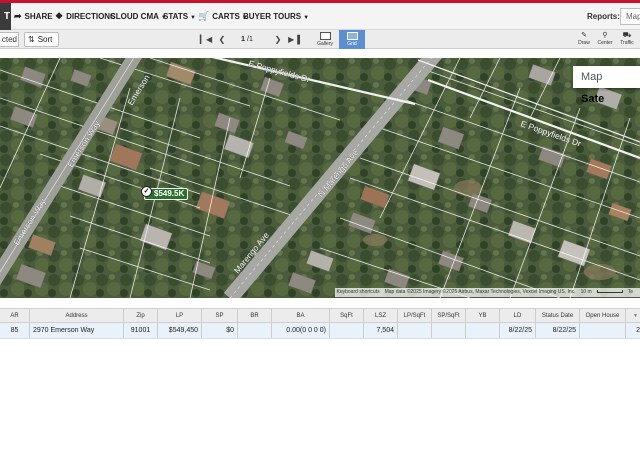 The height and width of the screenshot is (459, 640). I want to click on center-label: Center, so click(605, 43).